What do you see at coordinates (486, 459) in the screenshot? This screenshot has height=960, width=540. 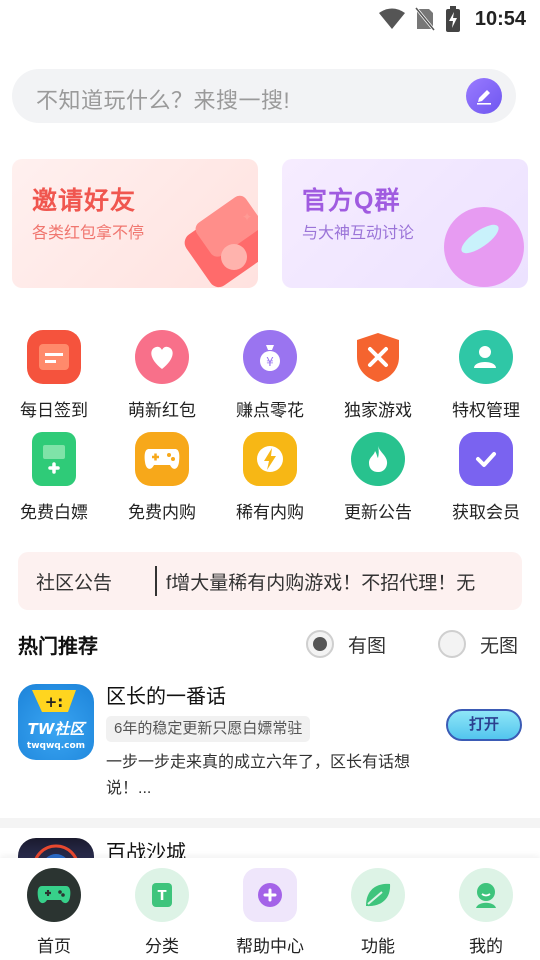 I see `check-badge-icon` at bounding box center [486, 459].